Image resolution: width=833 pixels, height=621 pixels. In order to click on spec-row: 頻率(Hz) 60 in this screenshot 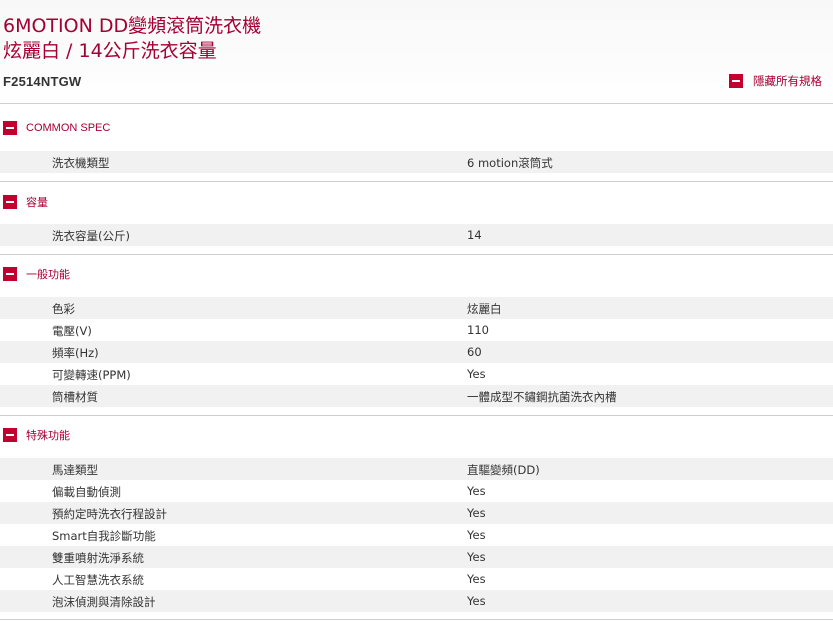, I will do `click(416, 352)`.